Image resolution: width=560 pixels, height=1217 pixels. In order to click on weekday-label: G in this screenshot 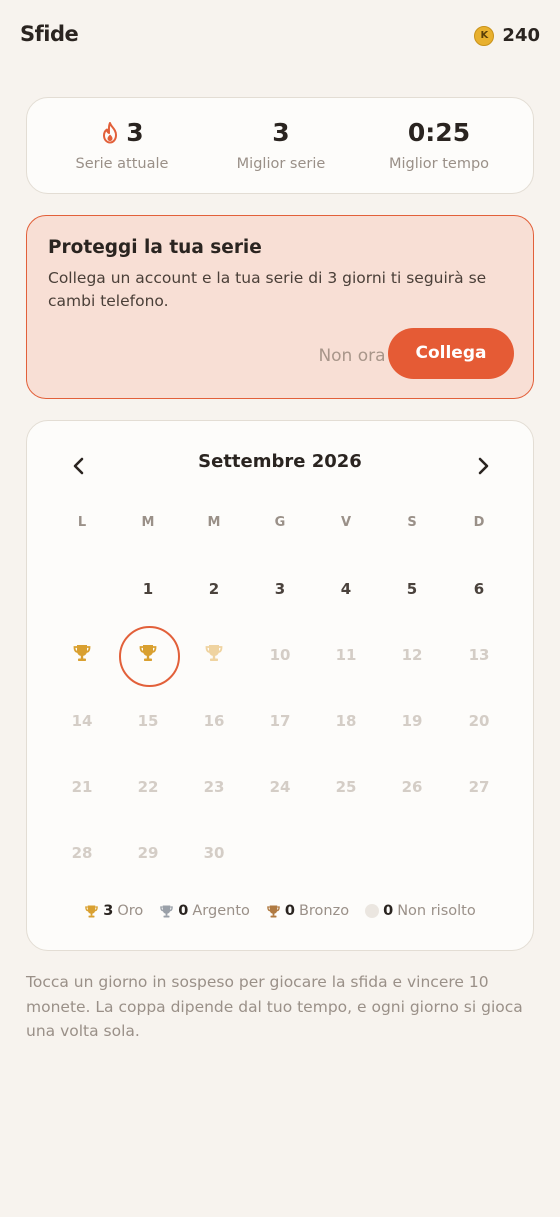, I will do `click(280, 522)`.